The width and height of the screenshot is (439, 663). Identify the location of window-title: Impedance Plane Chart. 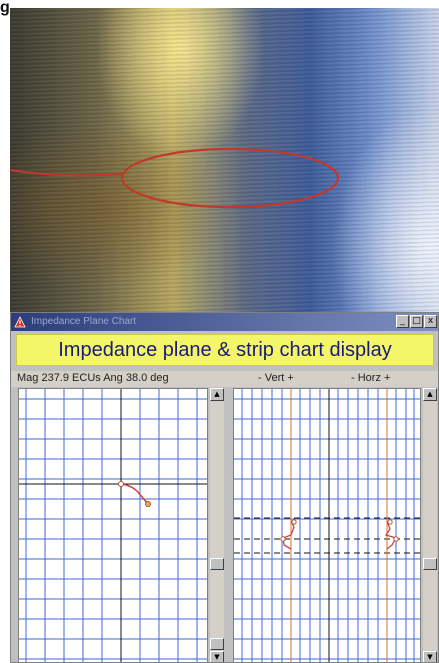
(84, 321).